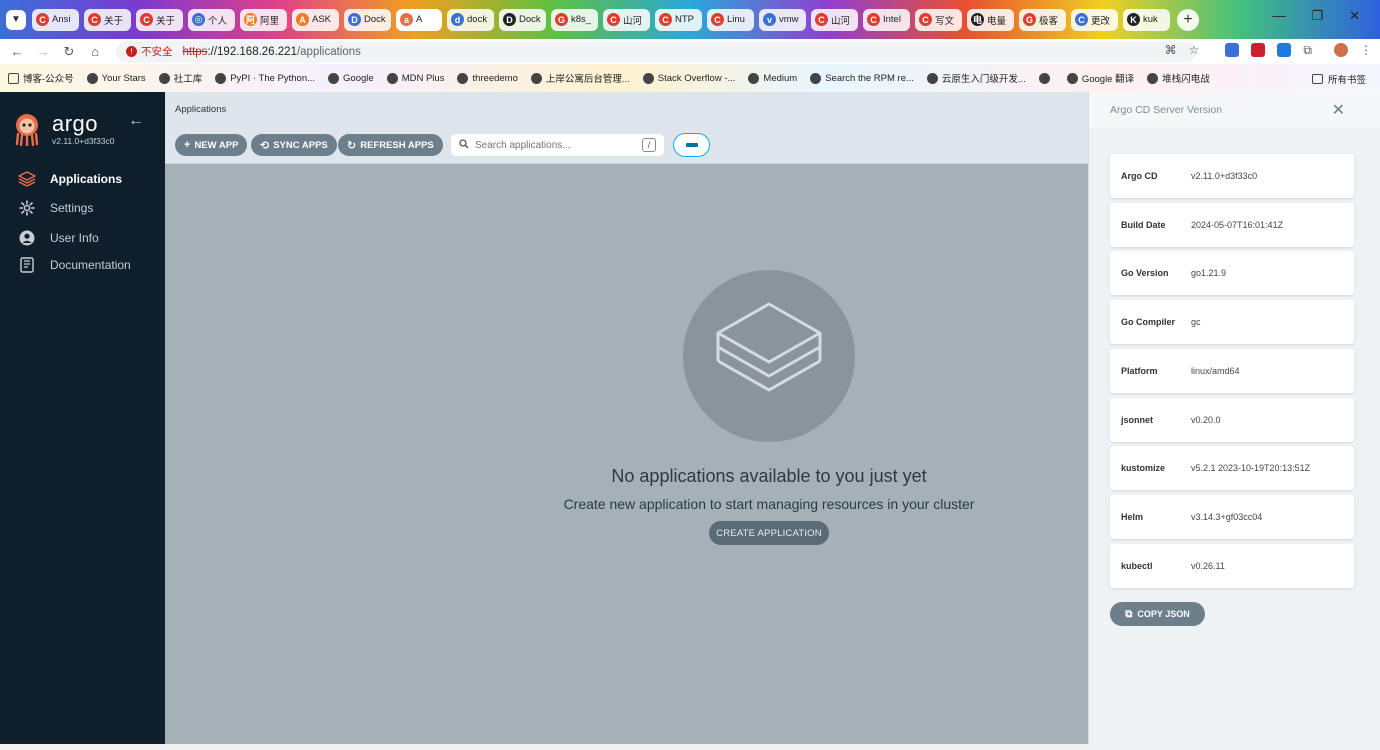 Image resolution: width=1380 pixels, height=750 pixels. I want to click on tab-label: k8s_, so click(581, 19).